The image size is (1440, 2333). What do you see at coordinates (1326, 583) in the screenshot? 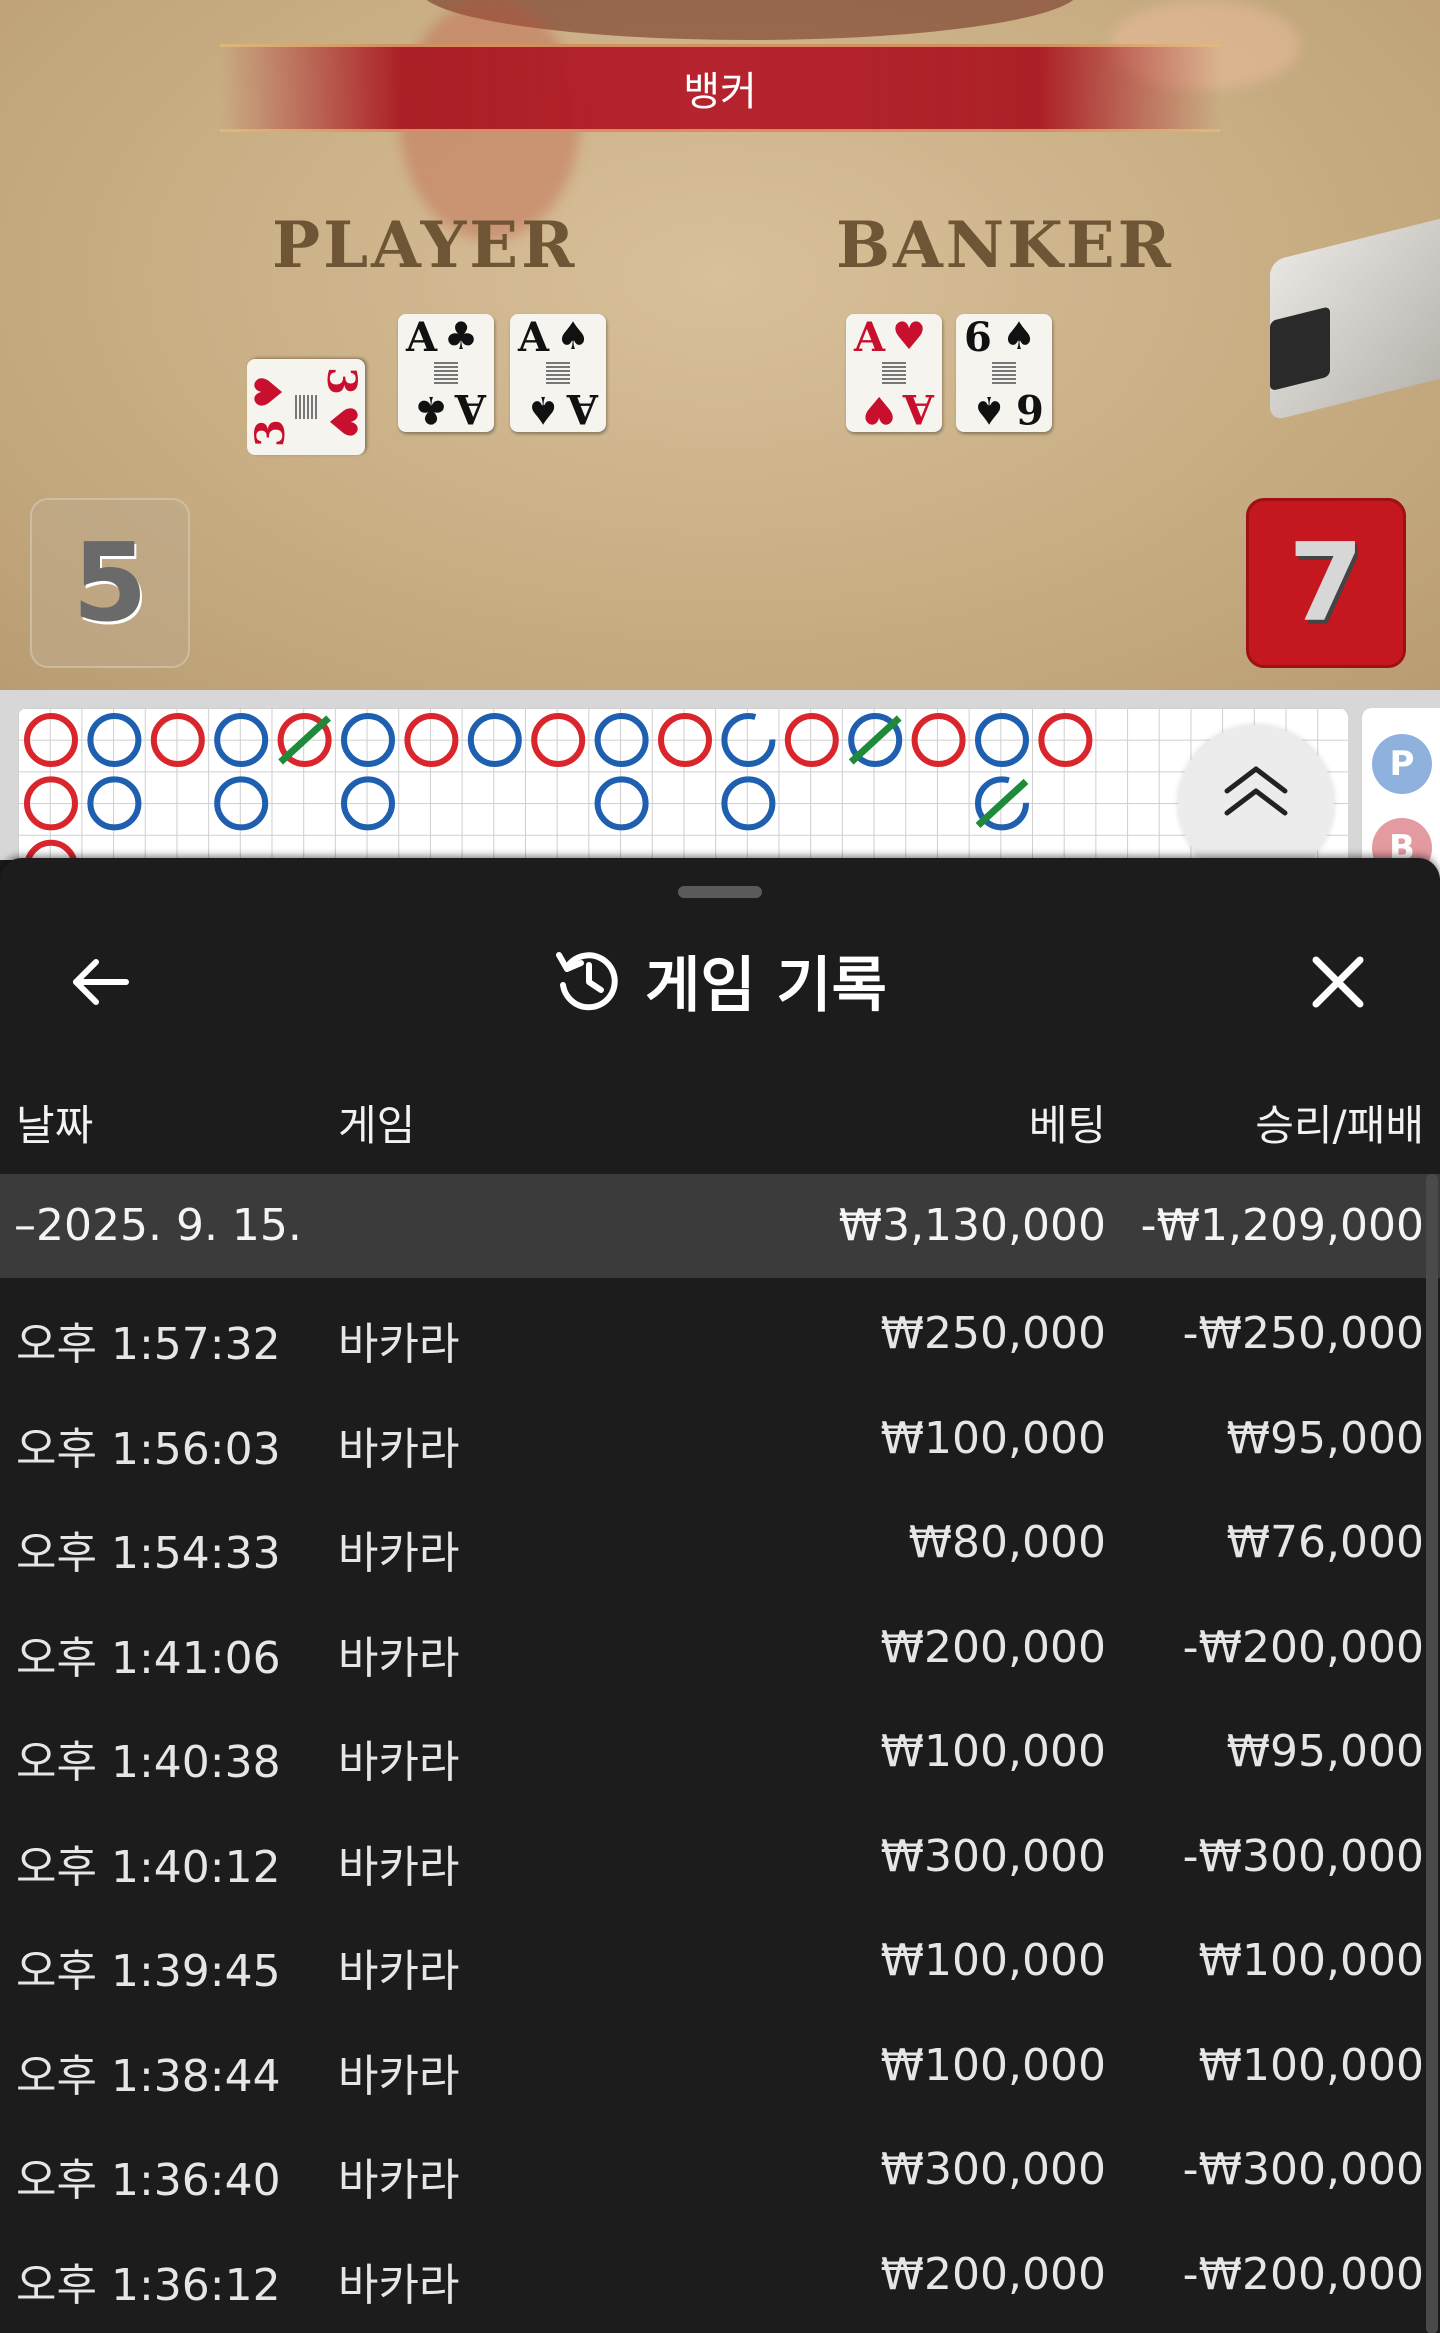
I see `banker-score: 7` at bounding box center [1326, 583].